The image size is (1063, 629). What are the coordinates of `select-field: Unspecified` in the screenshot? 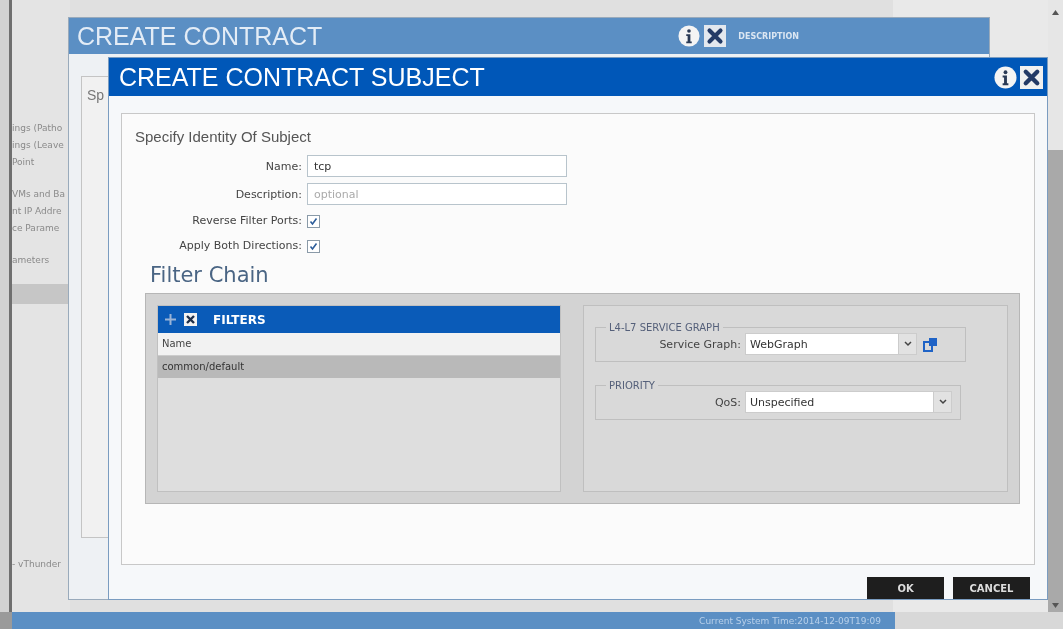 It's located at (848, 402).